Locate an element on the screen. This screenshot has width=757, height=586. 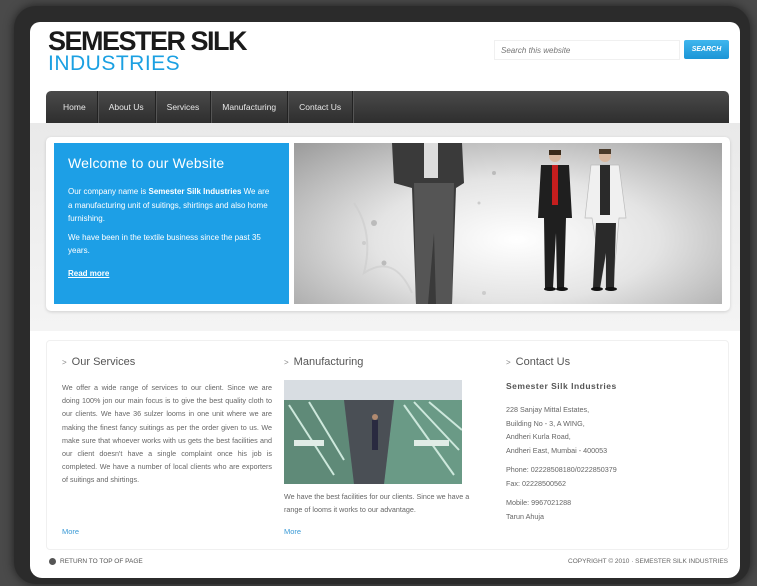
site-logo-subtitle: INDUSTRIES is located at coordinates (114, 64).